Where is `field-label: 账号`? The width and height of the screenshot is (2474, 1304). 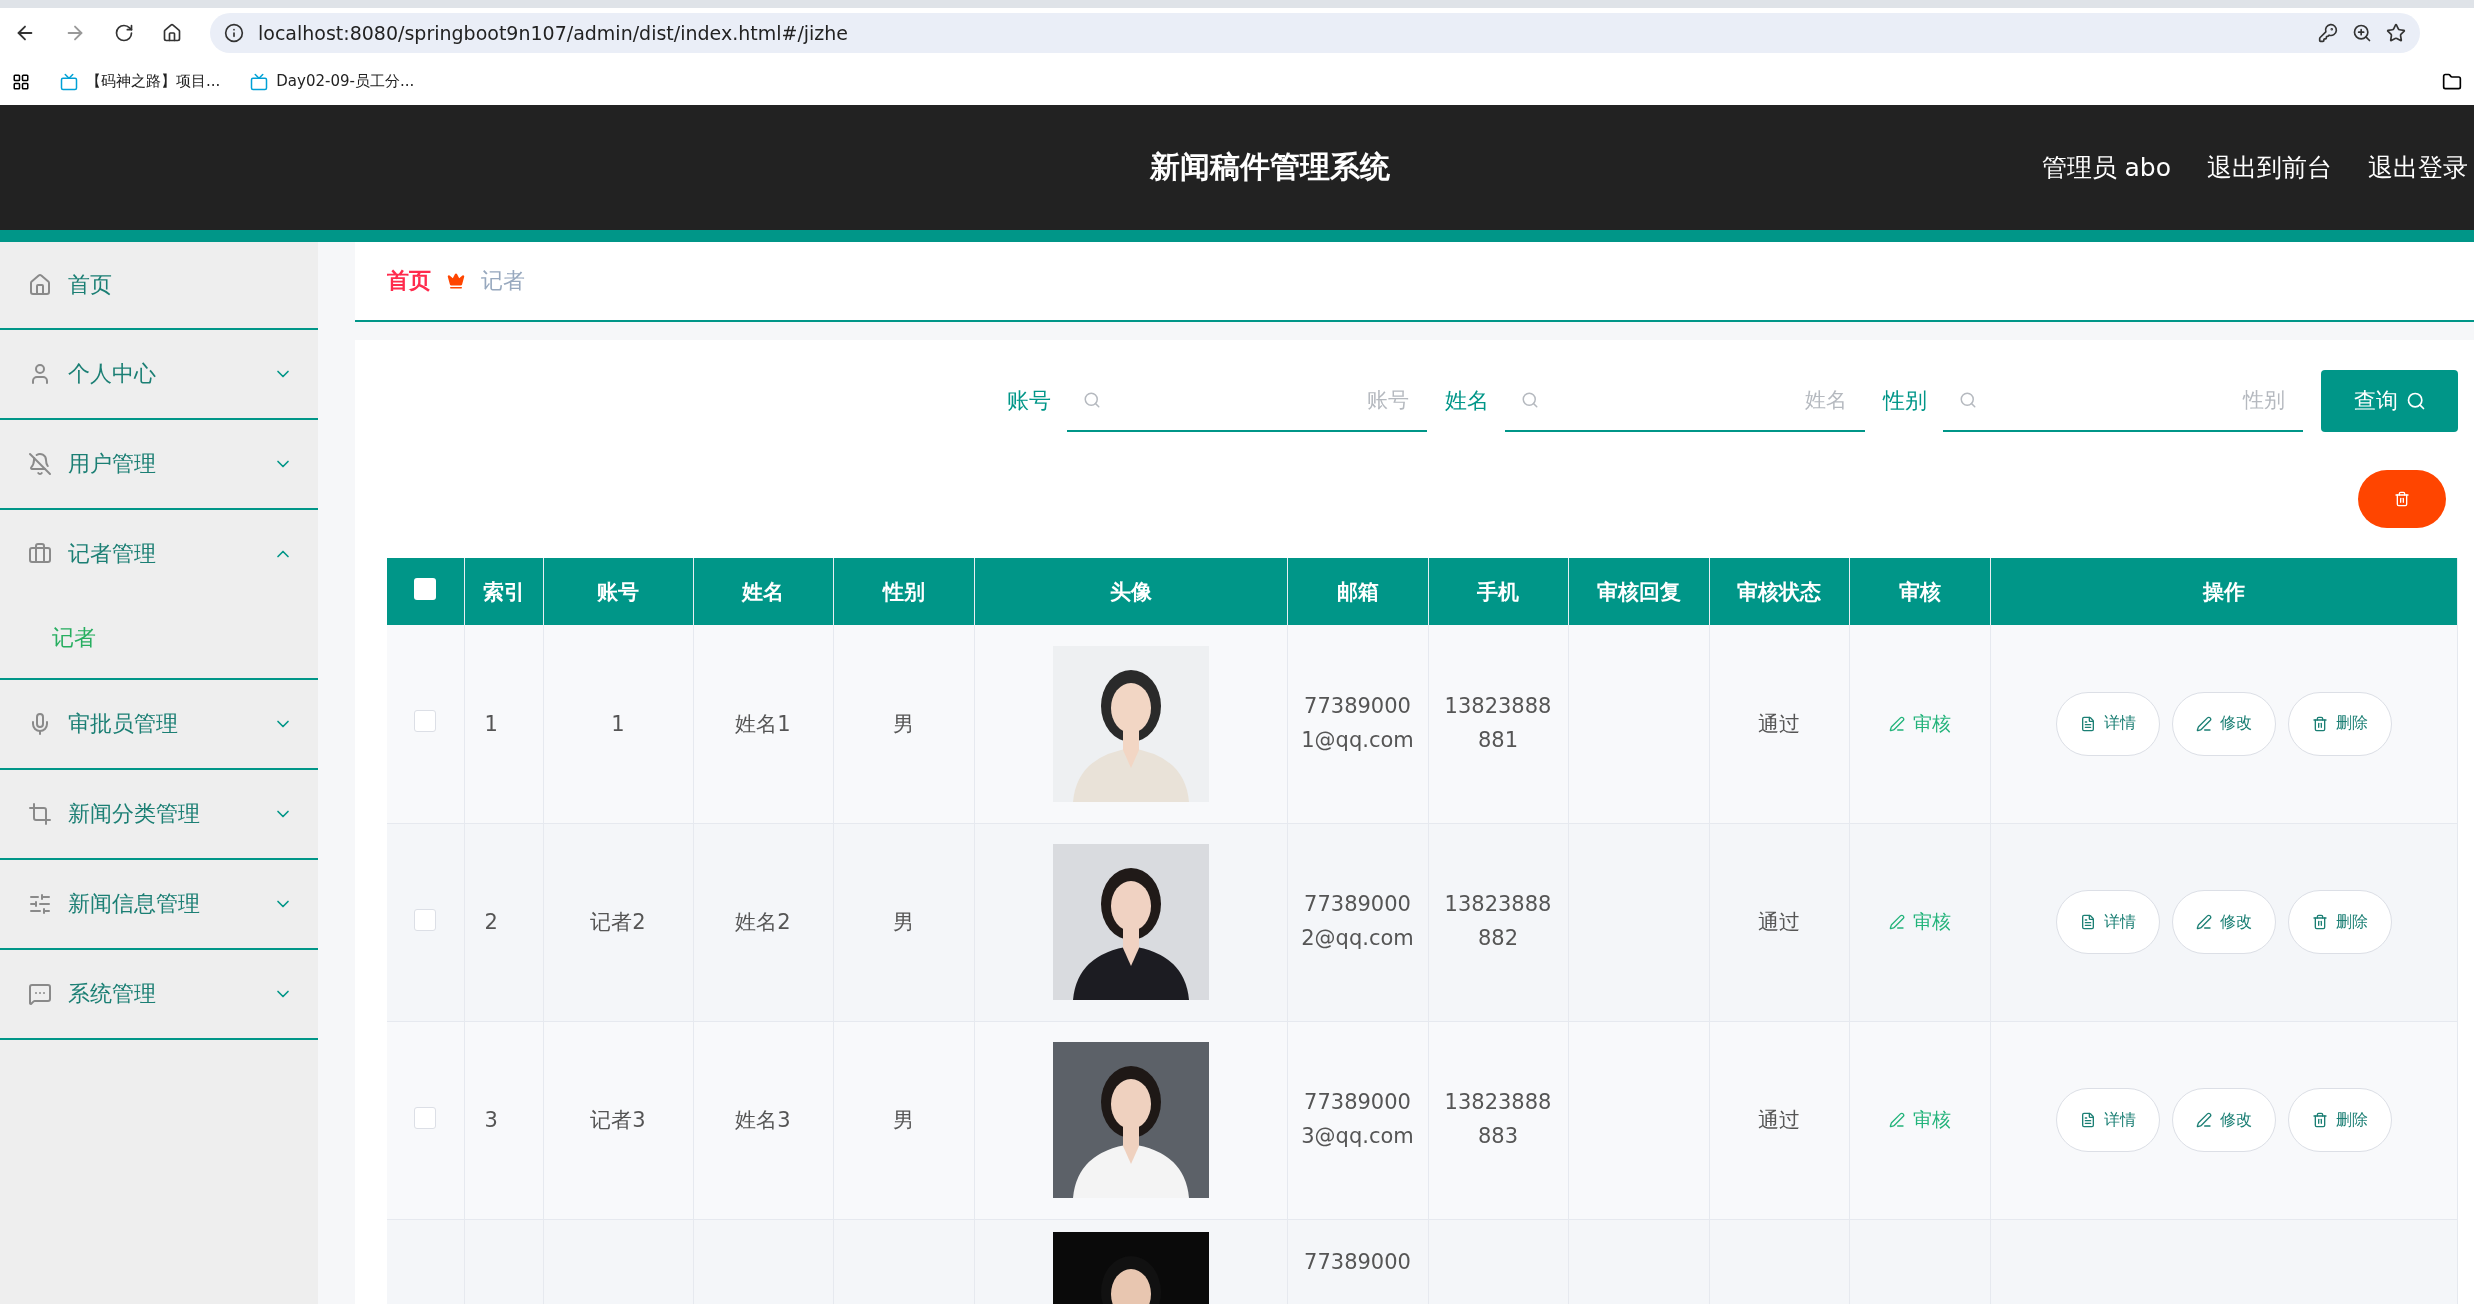
field-label: 账号 is located at coordinates (1029, 401).